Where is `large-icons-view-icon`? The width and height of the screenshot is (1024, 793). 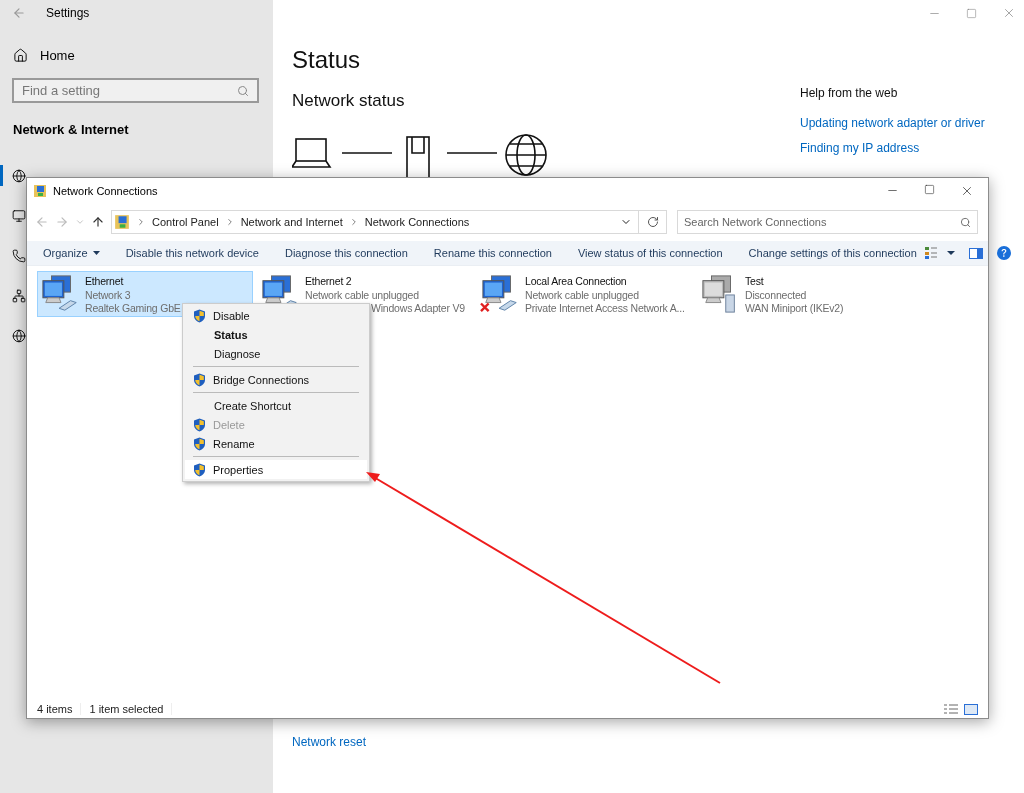
large-icons-view-icon is located at coordinates (971, 709).